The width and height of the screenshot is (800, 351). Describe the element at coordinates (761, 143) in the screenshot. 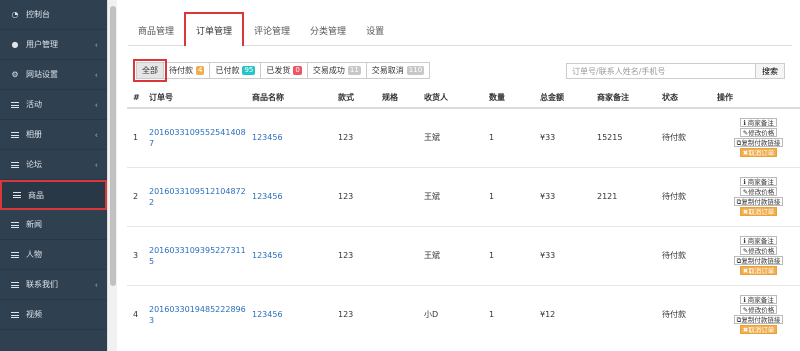

I see `action-label: 复制付款链接` at that location.